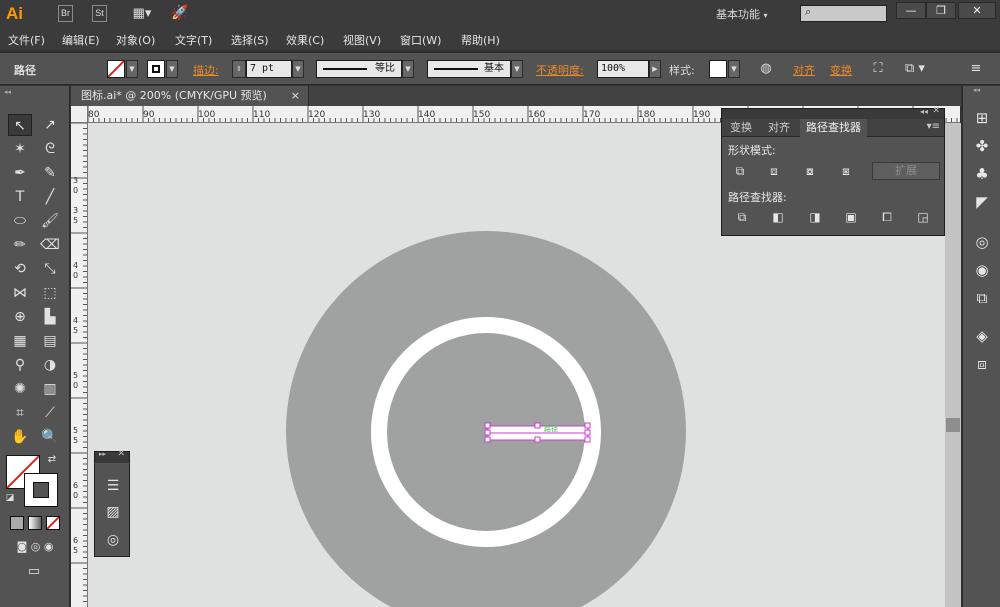 Image resolution: width=1000 pixels, height=607 pixels. I want to click on scrollbar-thumb, so click(953, 425).